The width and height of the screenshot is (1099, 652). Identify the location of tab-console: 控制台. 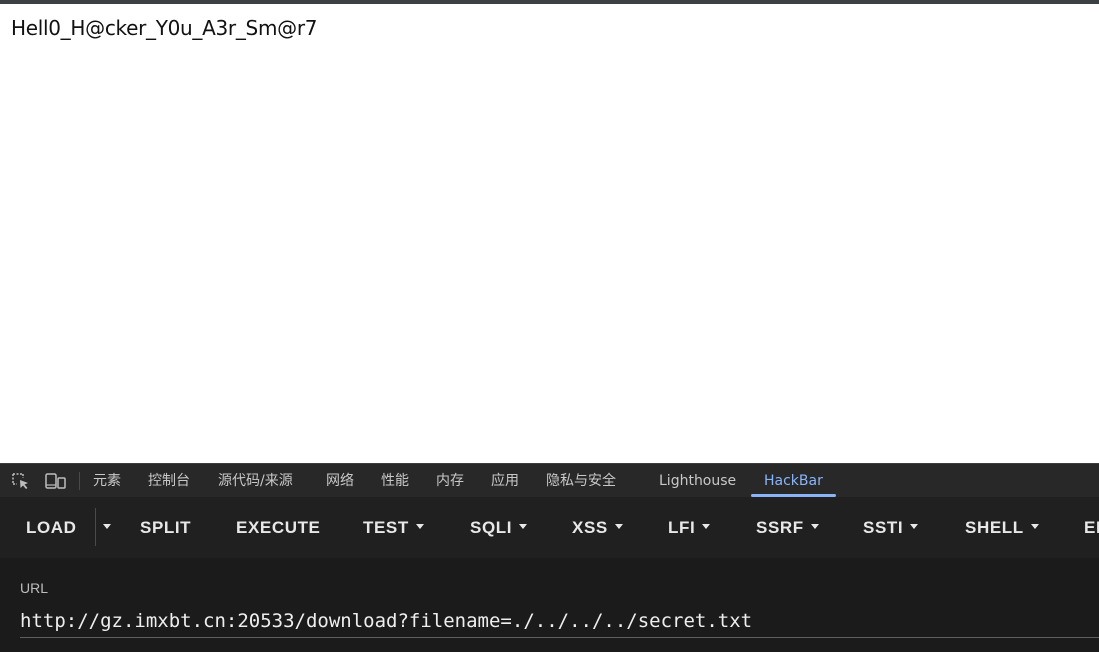
(169, 481).